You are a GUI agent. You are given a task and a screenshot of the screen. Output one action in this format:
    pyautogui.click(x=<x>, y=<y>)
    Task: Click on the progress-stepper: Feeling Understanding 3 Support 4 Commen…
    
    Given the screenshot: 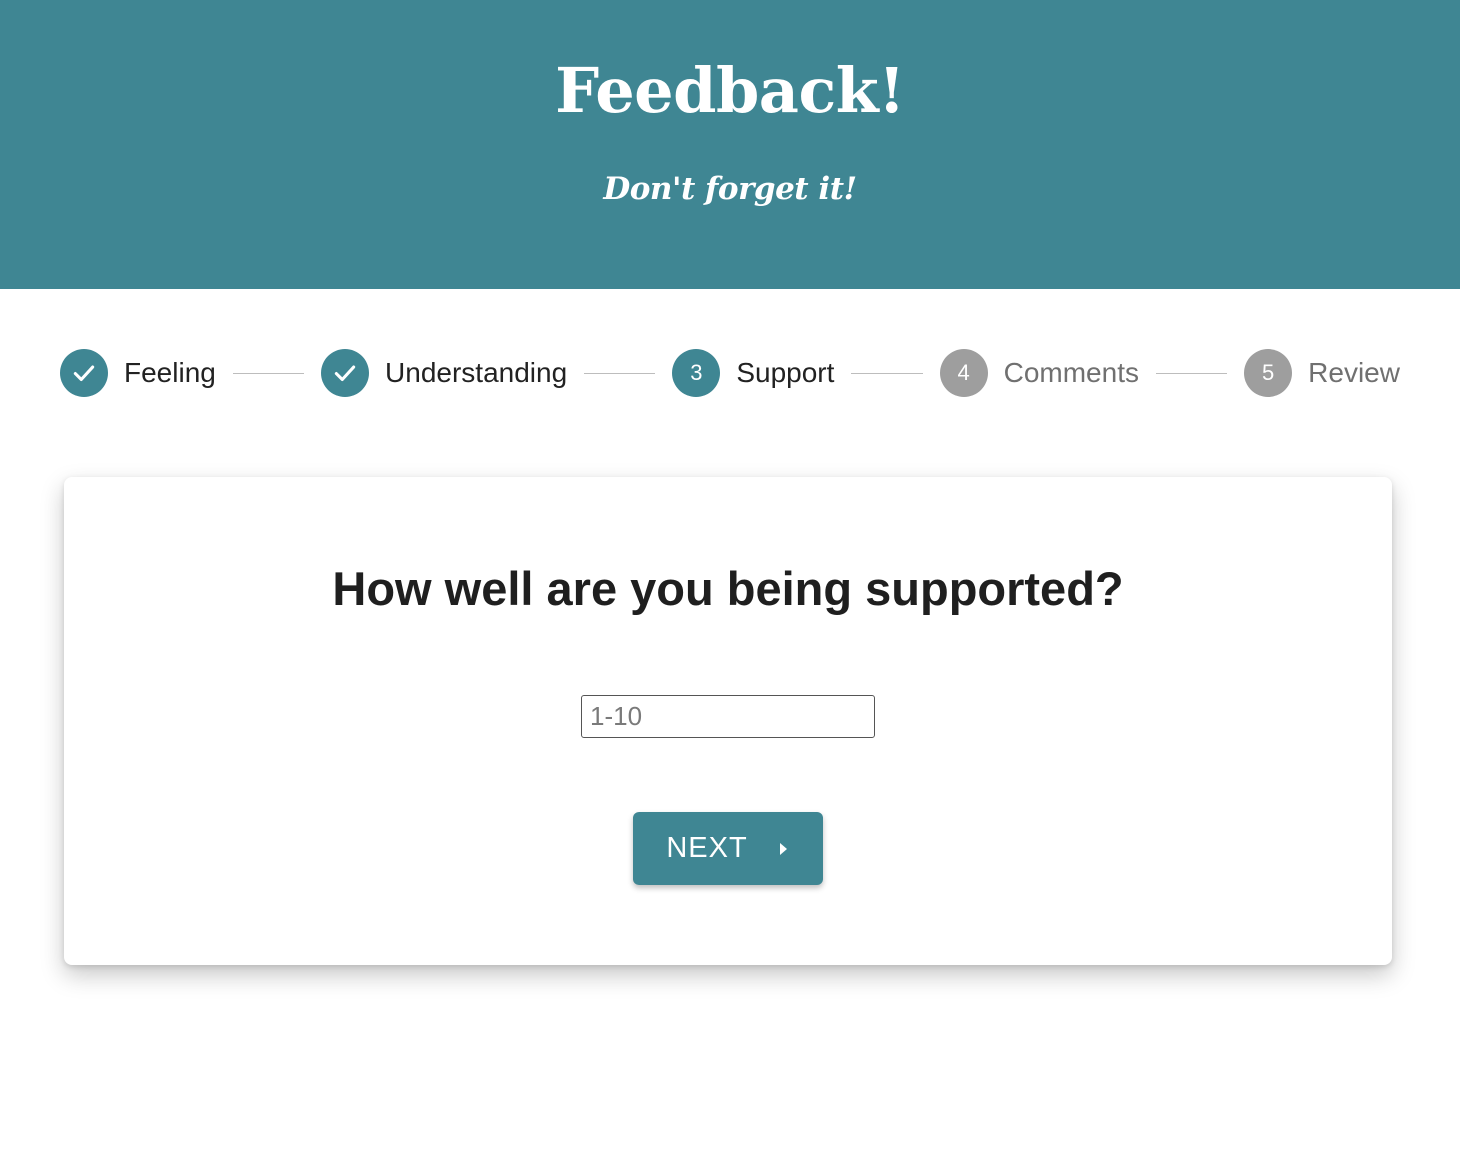 What is the action you would take?
    pyautogui.click(x=730, y=373)
    